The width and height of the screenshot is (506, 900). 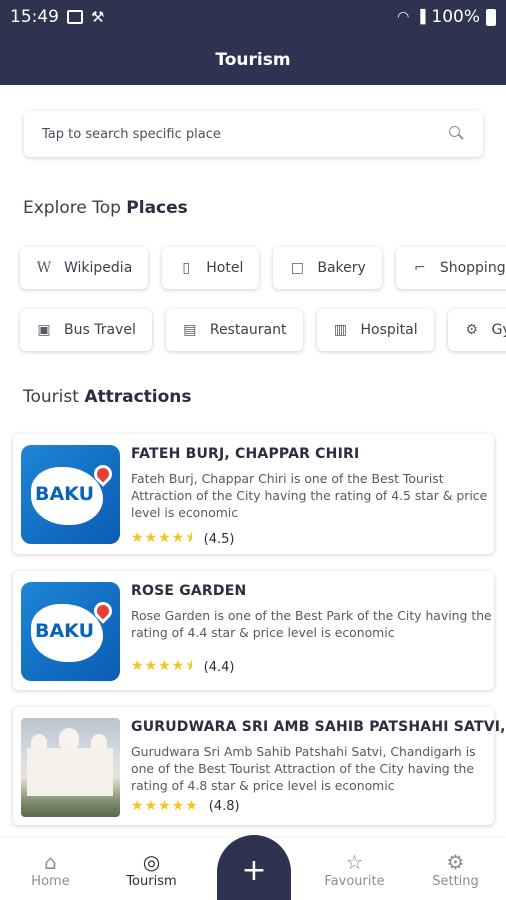 What do you see at coordinates (75, 17) in the screenshot?
I see `image-notification-icon` at bounding box center [75, 17].